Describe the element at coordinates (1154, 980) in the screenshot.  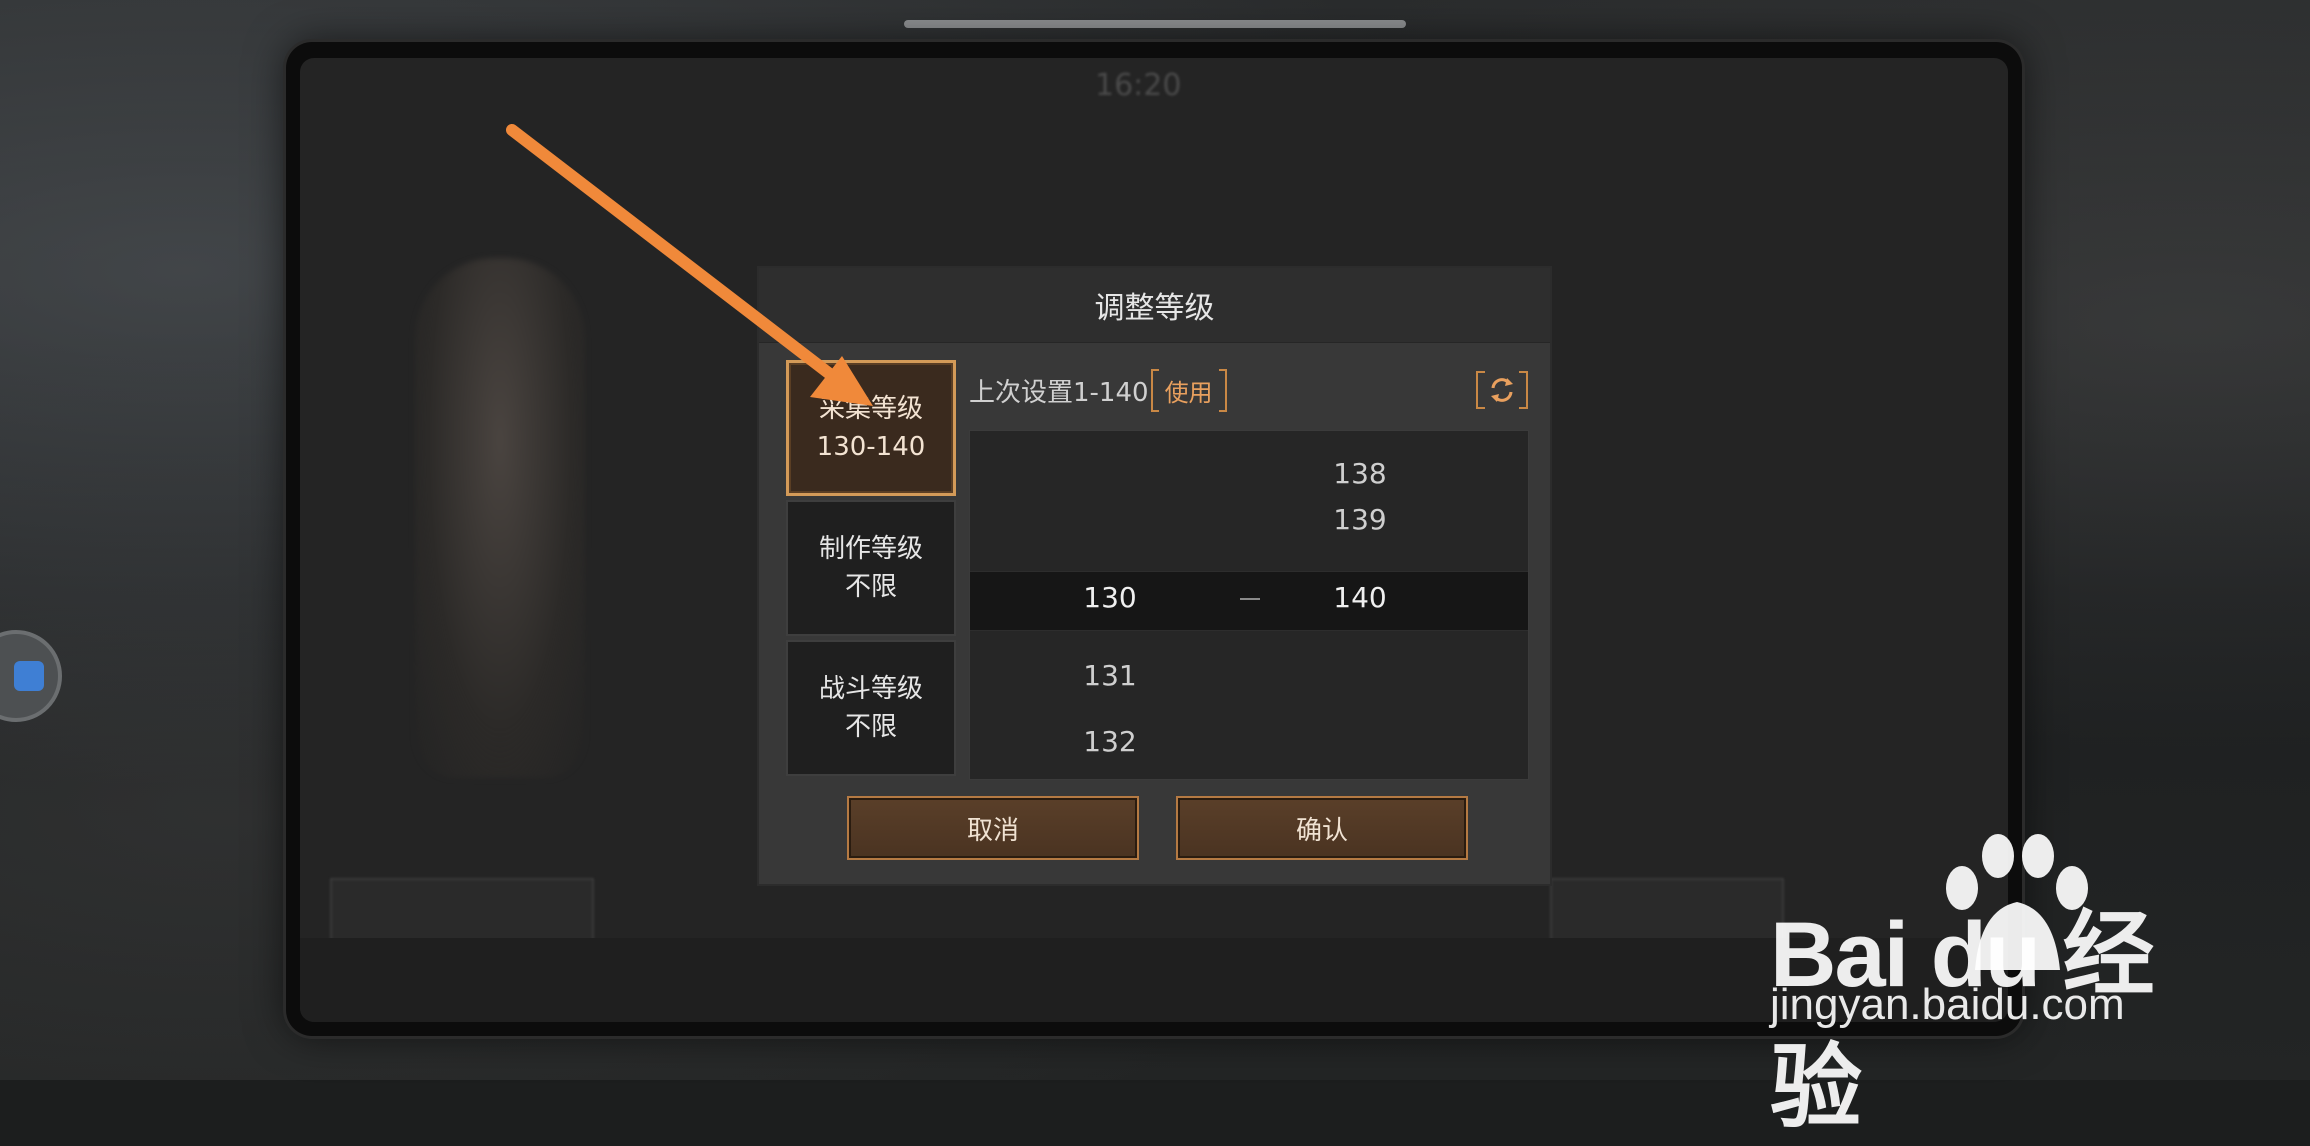
I see `background-footer` at that location.